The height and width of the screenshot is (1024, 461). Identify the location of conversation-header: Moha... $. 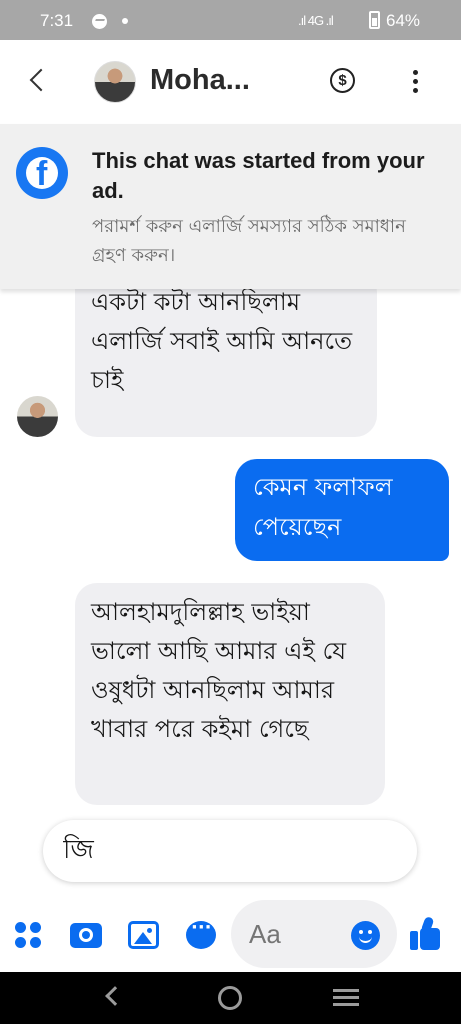
(230, 82).